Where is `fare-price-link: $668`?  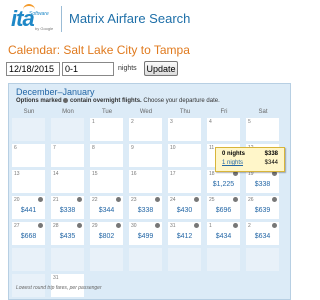 fare-price-link: $668 is located at coordinates (28, 236).